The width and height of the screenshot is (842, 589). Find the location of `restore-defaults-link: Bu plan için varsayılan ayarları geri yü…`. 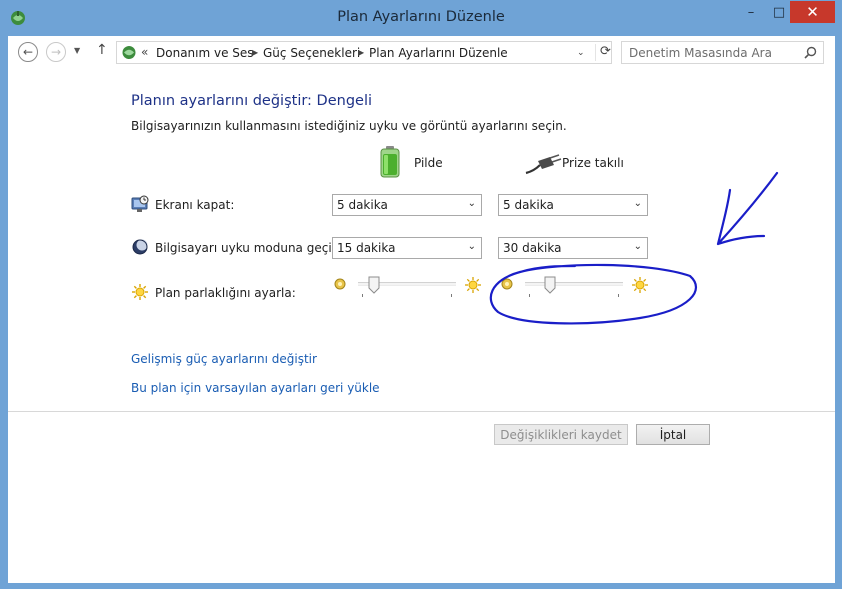

restore-defaults-link: Bu plan için varsayılan ayarları geri yü… is located at coordinates (255, 388).